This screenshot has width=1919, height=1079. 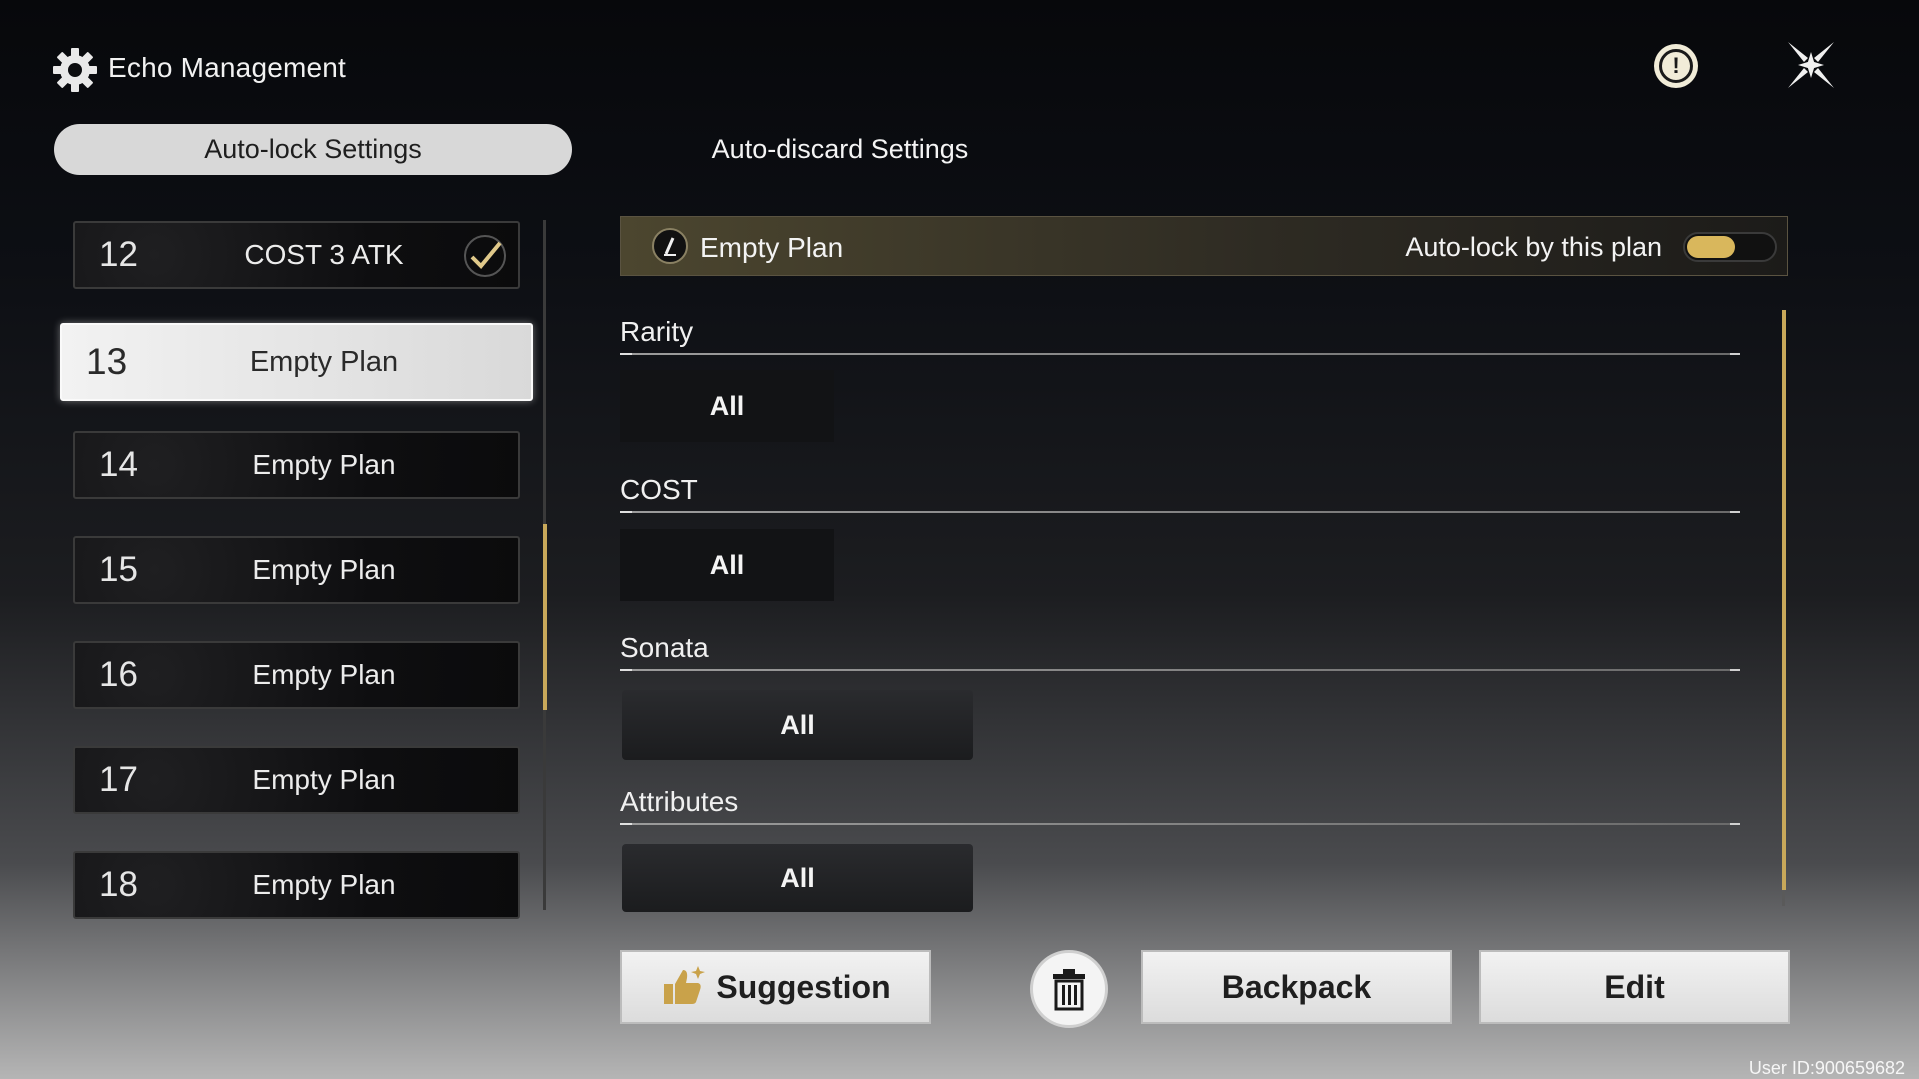 I want to click on autolock-toggle, so click(x=1730, y=247).